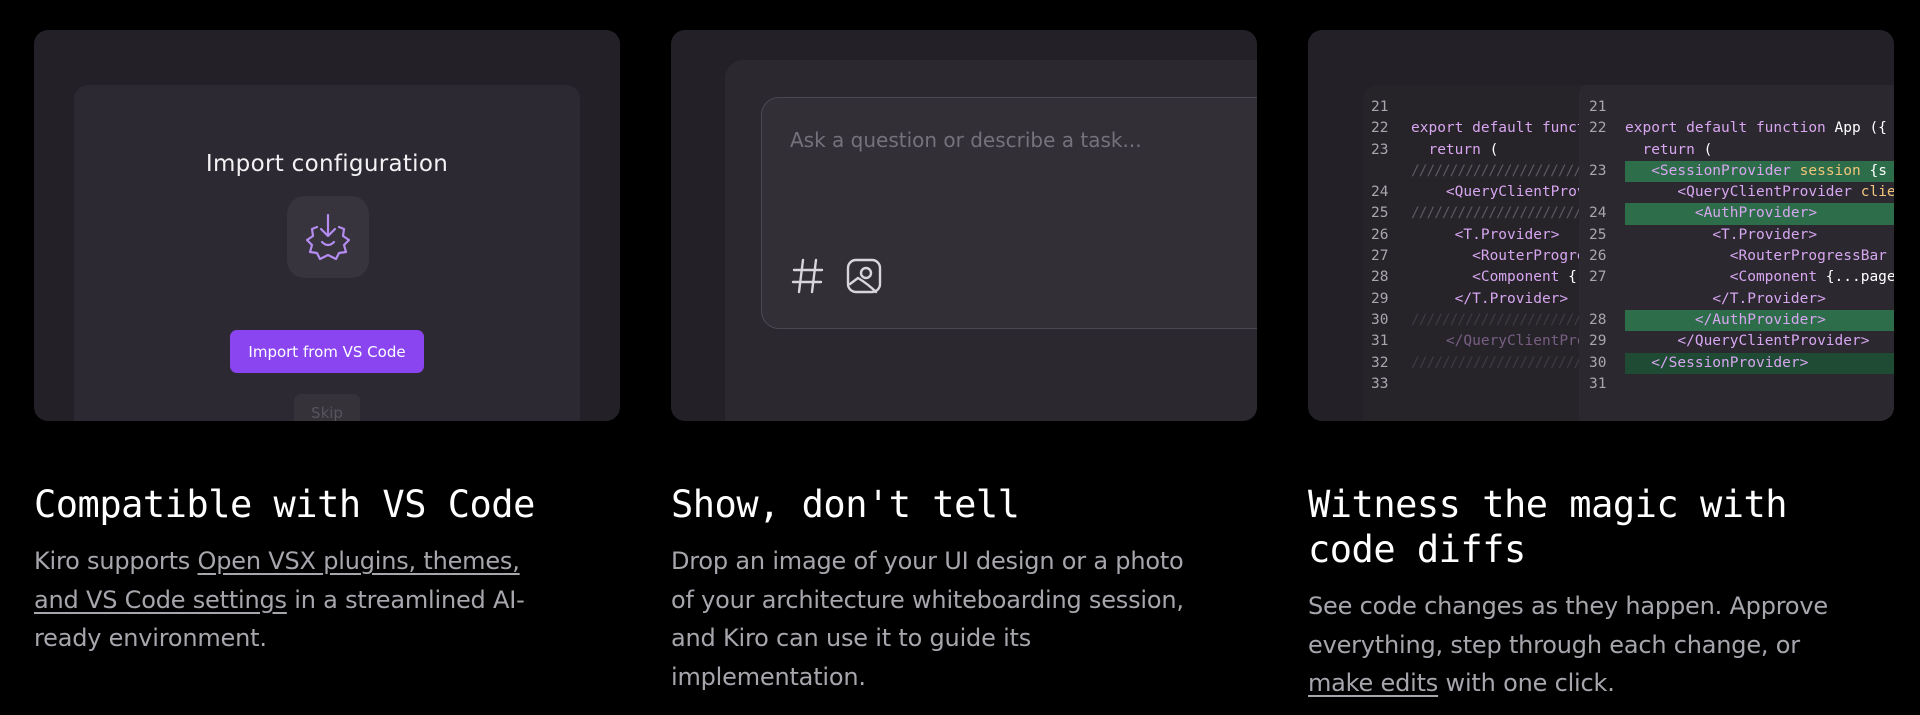 The image size is (1920, 715). I want to click on code-text: <Component {...pageP, so click(1811, 277).